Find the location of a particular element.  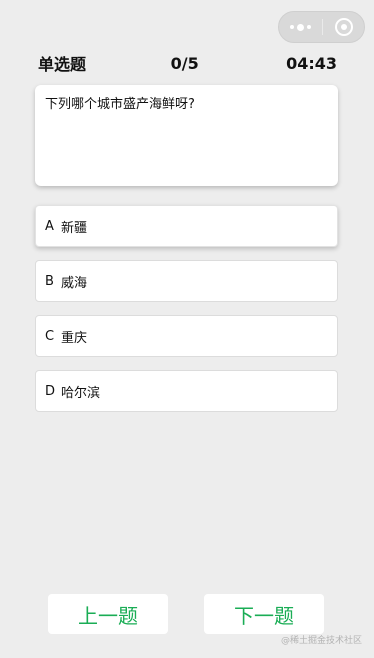

more-dots-icon is located at coordinates (300, 27).